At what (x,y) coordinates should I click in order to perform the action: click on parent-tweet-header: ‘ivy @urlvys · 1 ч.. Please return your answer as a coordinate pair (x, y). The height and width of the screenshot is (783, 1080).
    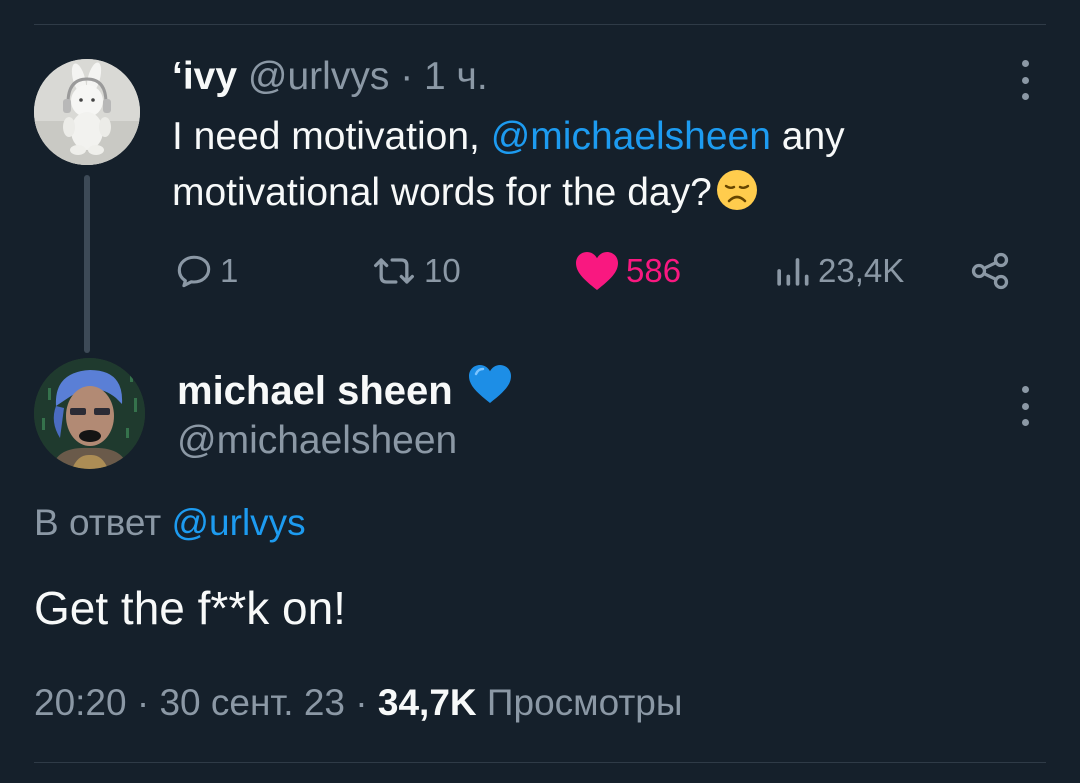
    Looking at the image, I should click on (330, 77).